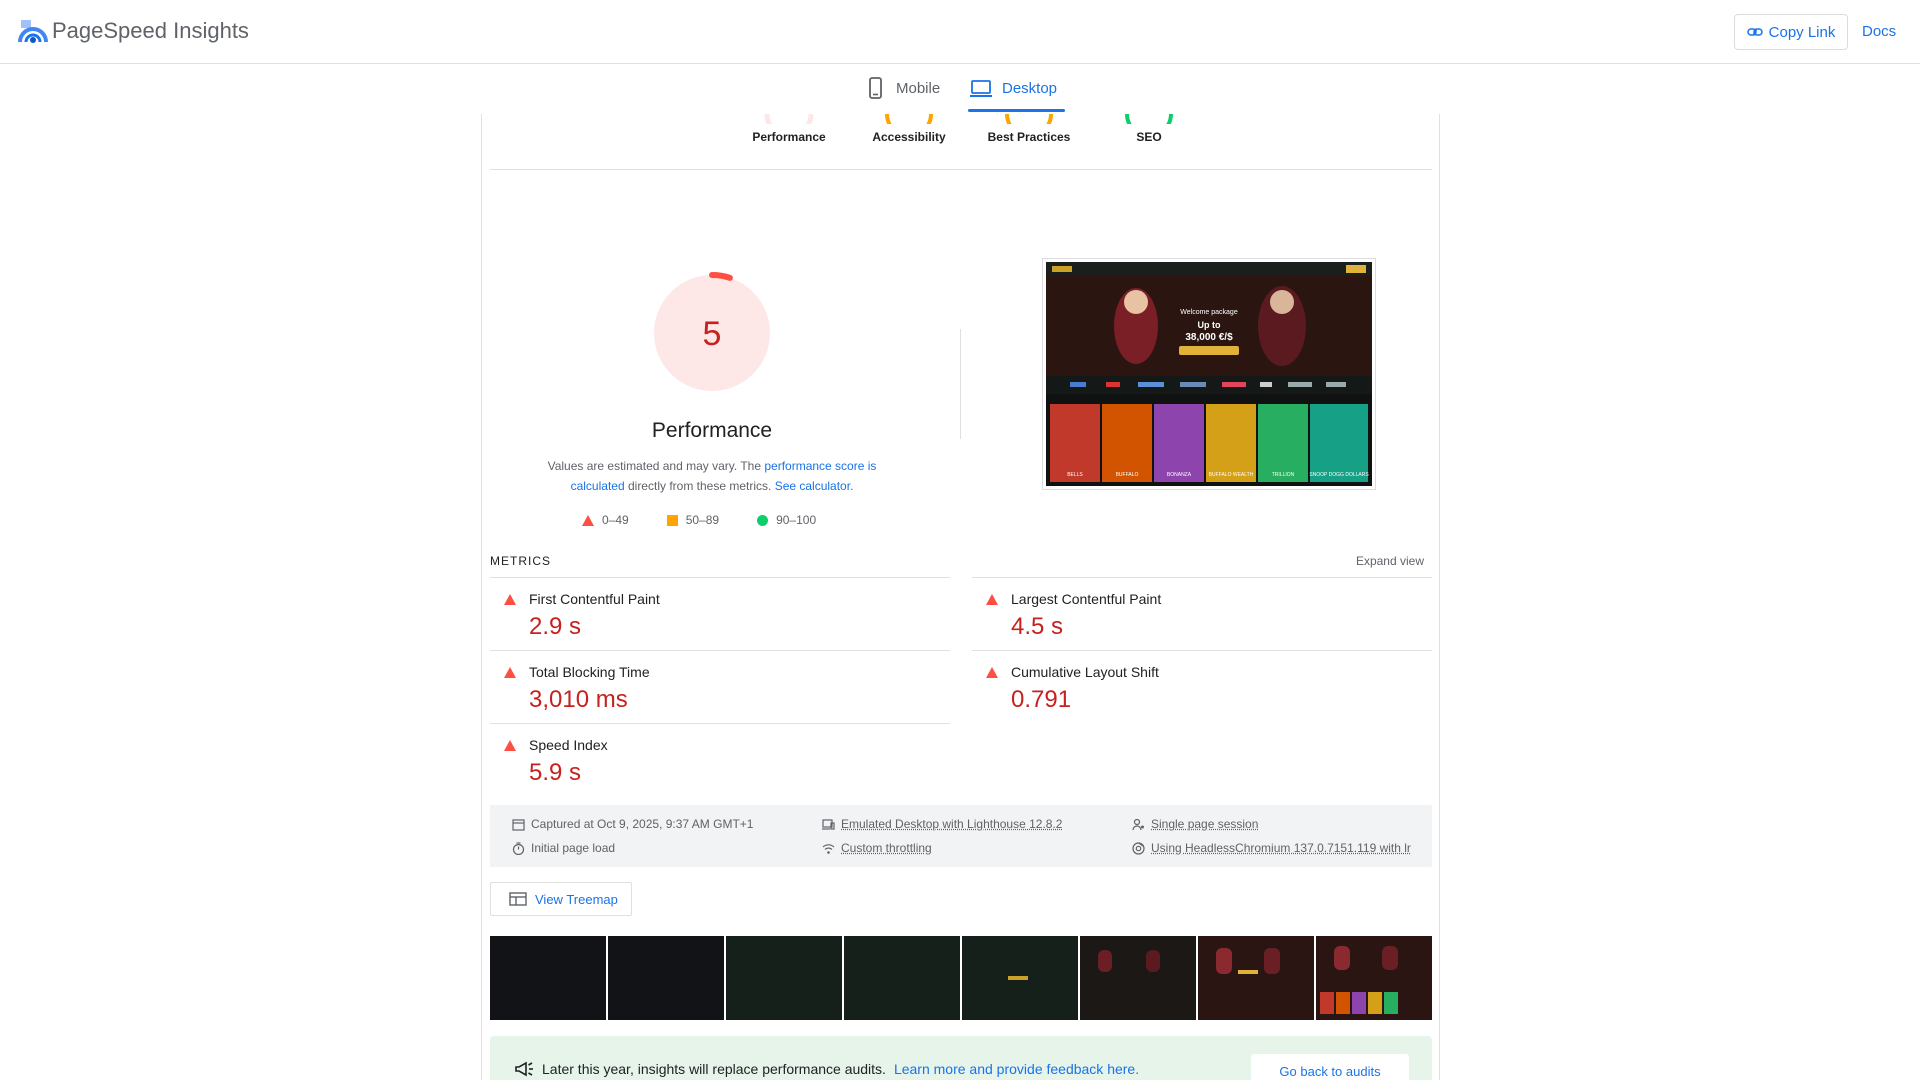 The height and width of the screenshot is (1080, 1920). I want to click on person-icon, so click(1138, 824).